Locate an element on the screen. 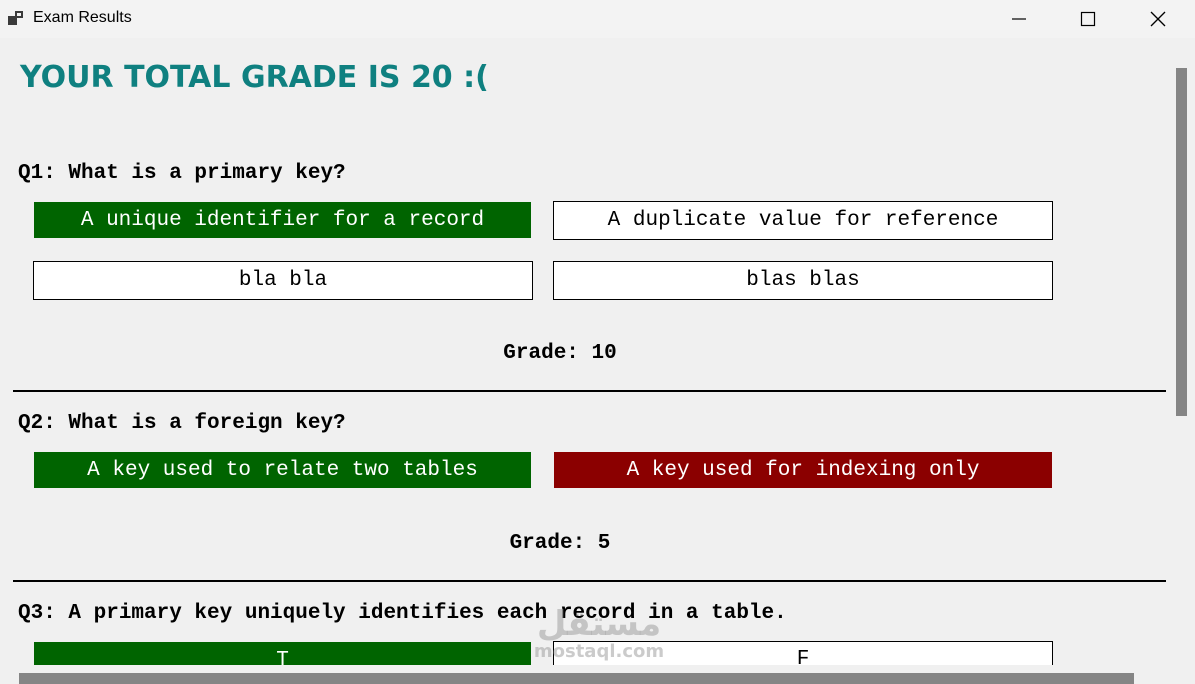 The height and width of the screenshot is (684, 1195). question-2-text: Q2: What is a foreign key? is located at coordinates (182, 423).